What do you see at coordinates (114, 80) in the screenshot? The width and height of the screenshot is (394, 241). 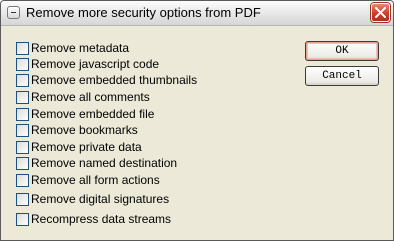 I see `option-label: Remove embedded thumbnails` at bounding box center [114, 80].